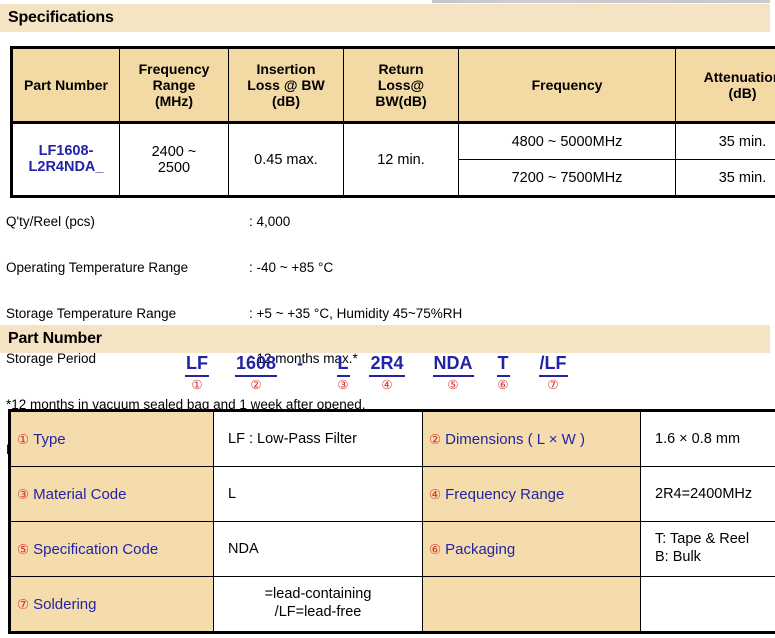 The image size is (775, 638). What do you see at coordinates (318, 494) in the screenshot?
I see `pn-value-material-code: L` at bounding box center [318, 494].